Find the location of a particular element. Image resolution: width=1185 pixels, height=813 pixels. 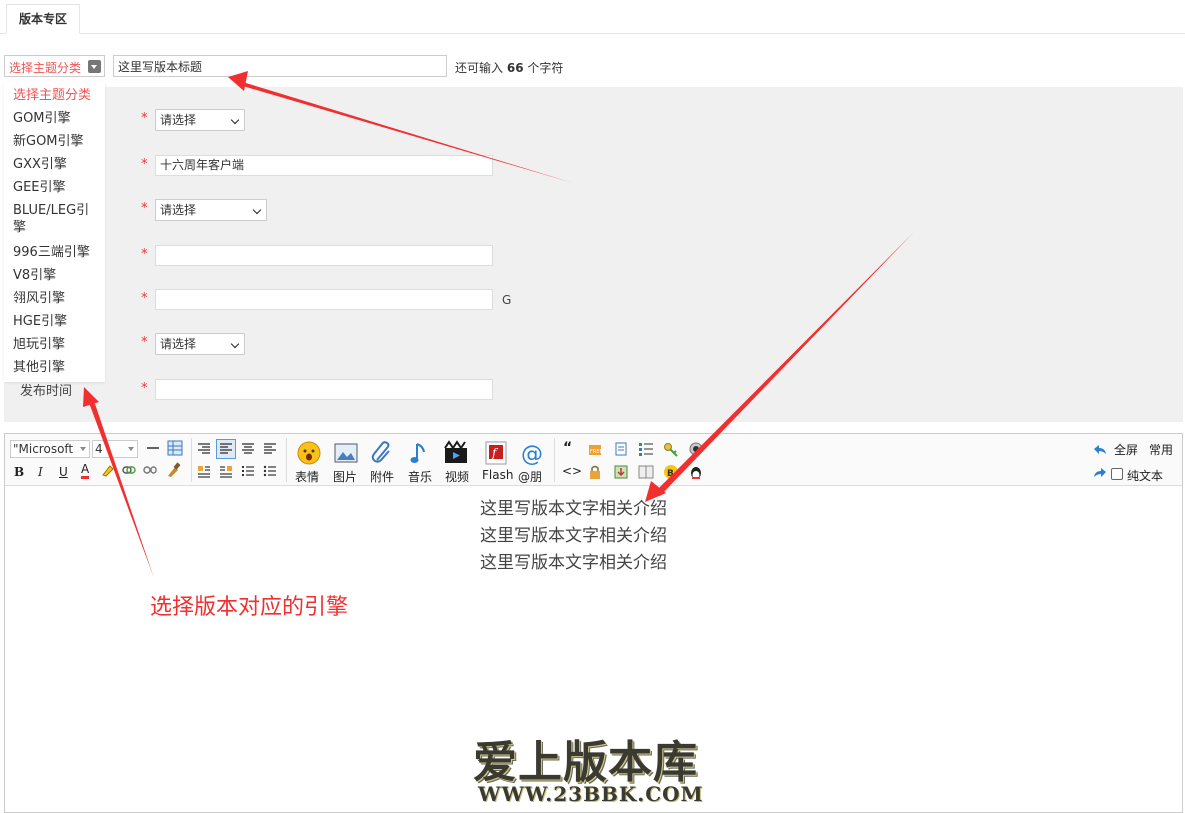

field-select-3: 请选择 is located at coordinates (200, 344).